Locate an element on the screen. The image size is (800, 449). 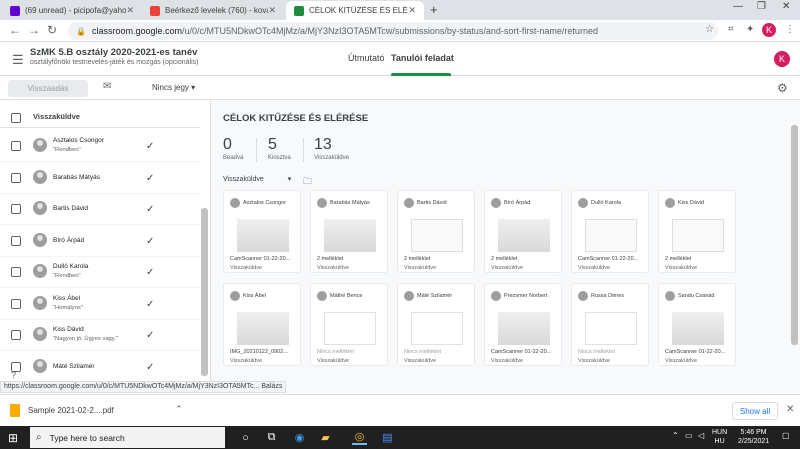
status-filter-dropdown: Visszaküldve ▾ is located at coordinates (257, 179).